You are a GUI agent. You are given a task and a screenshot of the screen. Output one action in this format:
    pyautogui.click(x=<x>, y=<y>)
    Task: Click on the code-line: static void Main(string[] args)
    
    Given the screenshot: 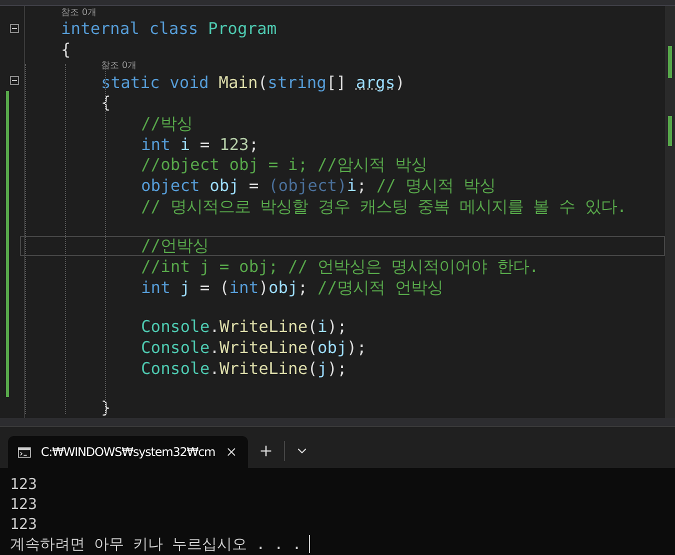 What is the action you would take?
    pyautogui.click(x=253, y=82)
    